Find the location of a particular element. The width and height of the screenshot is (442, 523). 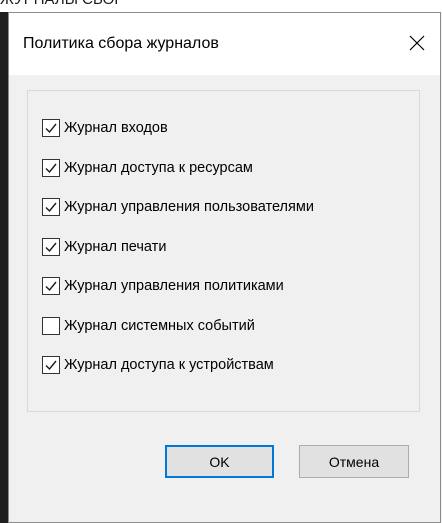

checkbox-label: Журнал управления пользователями is located at coordinates (189, 207).